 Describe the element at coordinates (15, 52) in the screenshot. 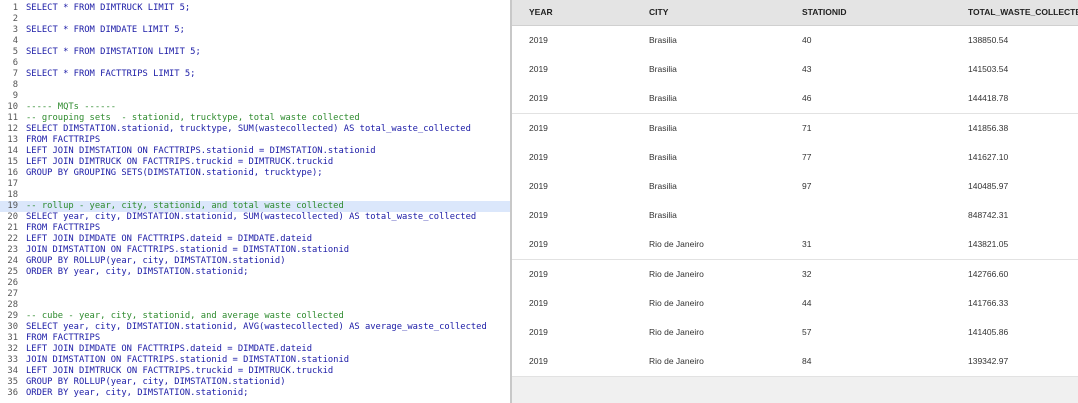

I see `line-number: 5` at that location.